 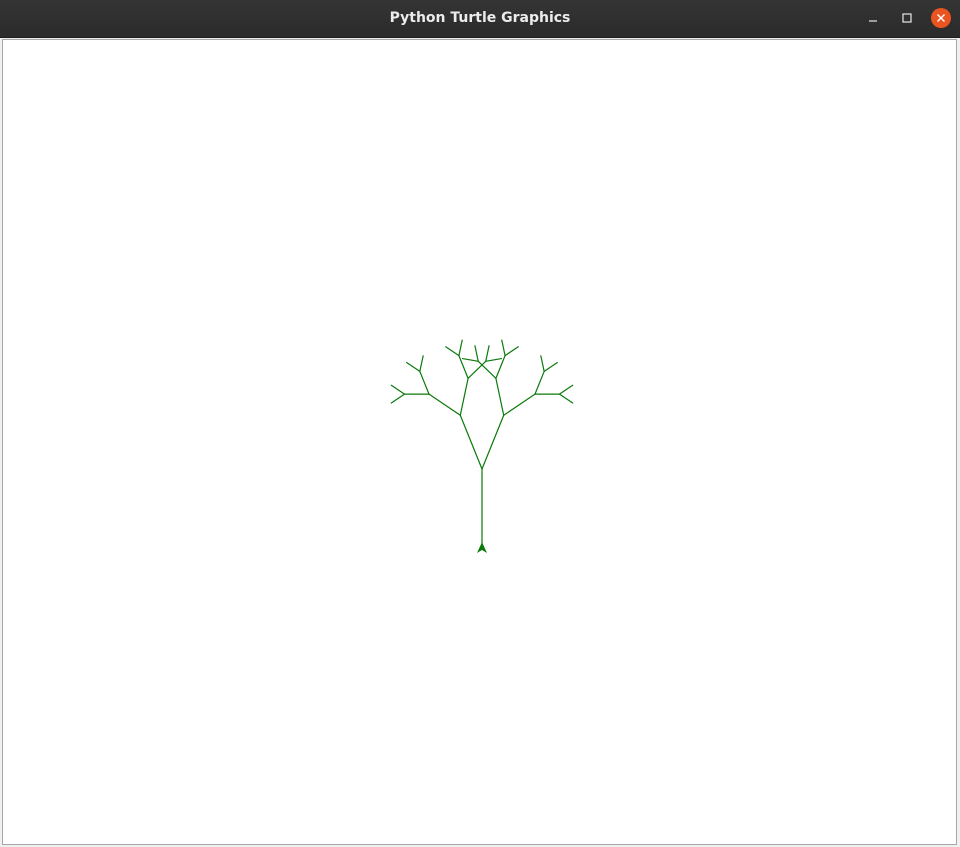 I want to click on fractal-tree, so click(x=482, y=444).